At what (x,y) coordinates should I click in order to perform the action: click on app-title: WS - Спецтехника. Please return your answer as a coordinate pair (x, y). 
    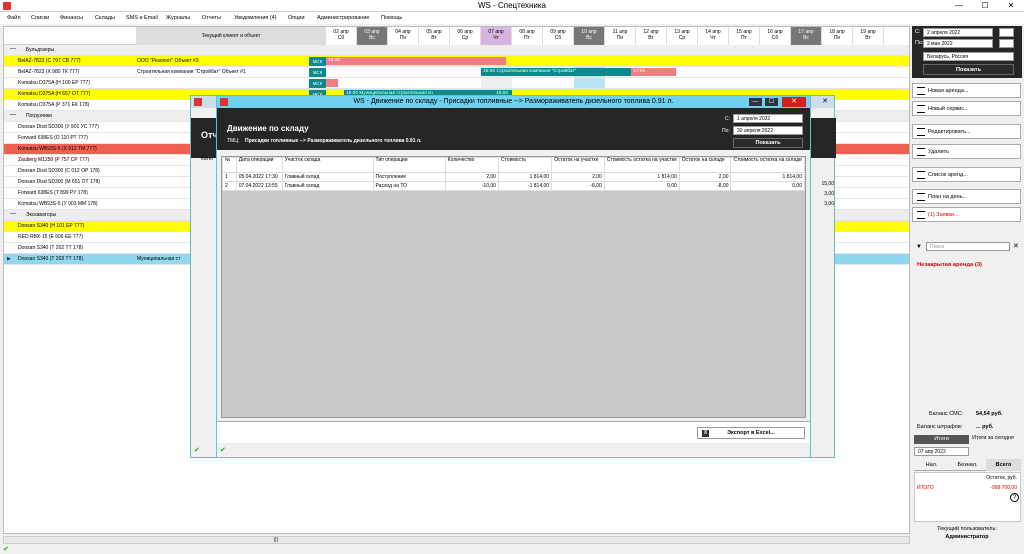
    Looking at the image, I should click on (512, 5).